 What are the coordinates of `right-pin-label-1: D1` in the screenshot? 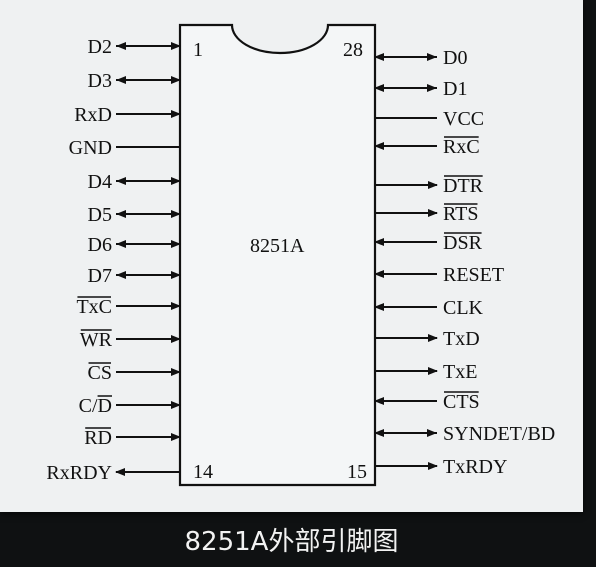 It's located at (455, 89).